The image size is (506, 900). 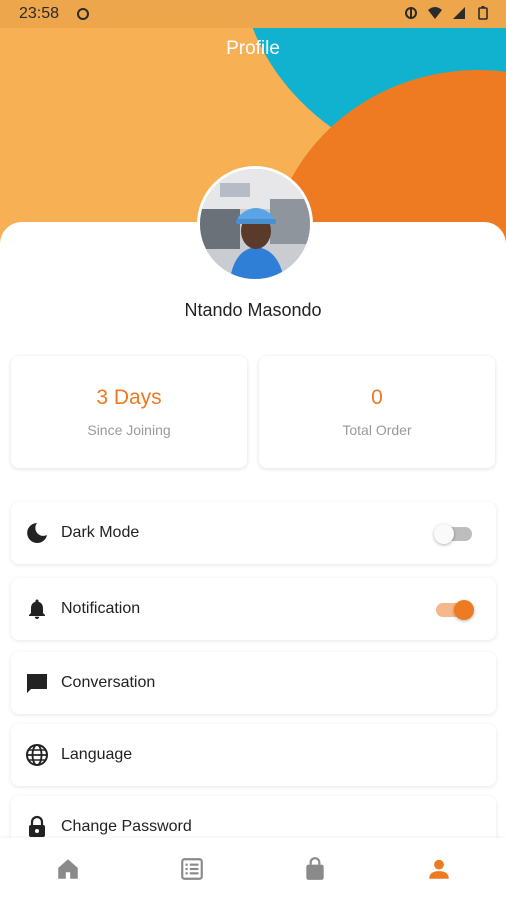 What do you see at coordinates (129, 412) in the screenshot?
I see `stat-card-joining: 3 Days Since Joining` at bounding box center [129, 412].